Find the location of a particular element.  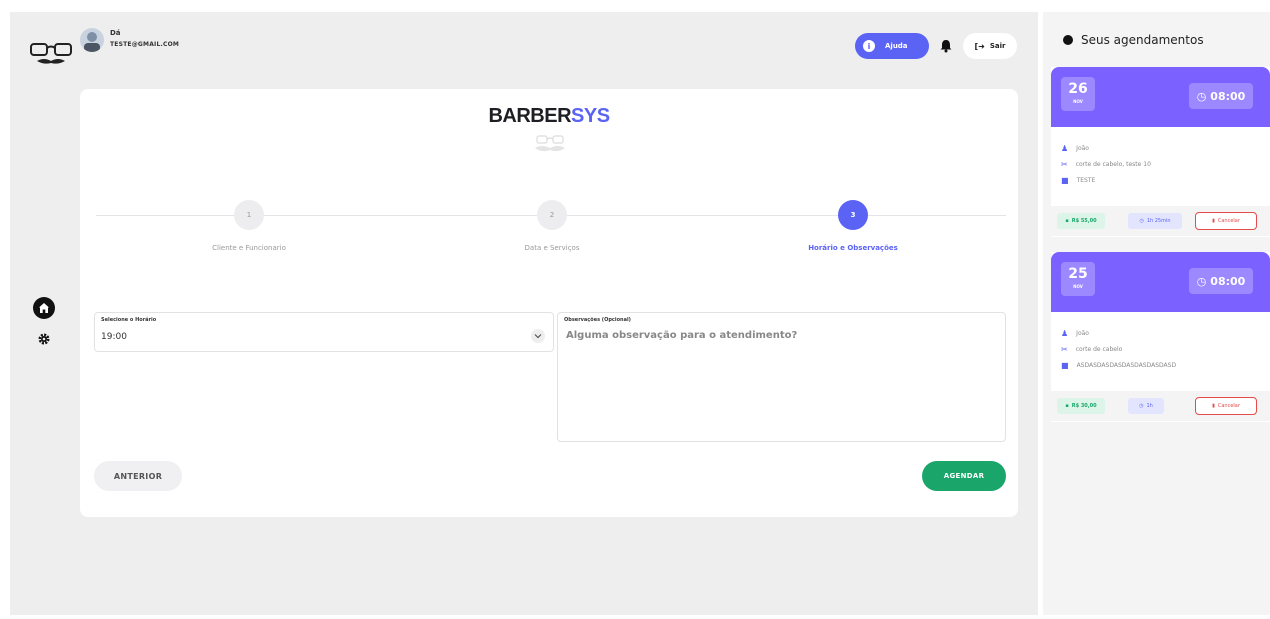

avatar is located at coordinates (92, 40).